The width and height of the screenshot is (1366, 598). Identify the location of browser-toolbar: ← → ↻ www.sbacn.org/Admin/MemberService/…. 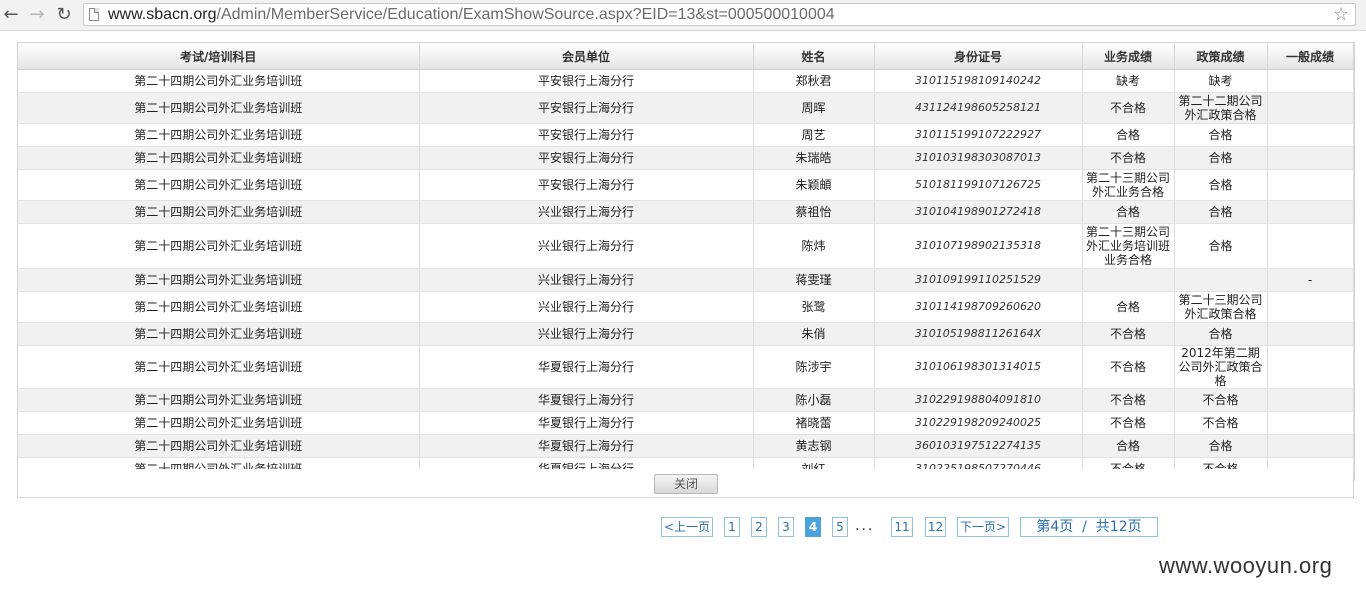
(683, 15).